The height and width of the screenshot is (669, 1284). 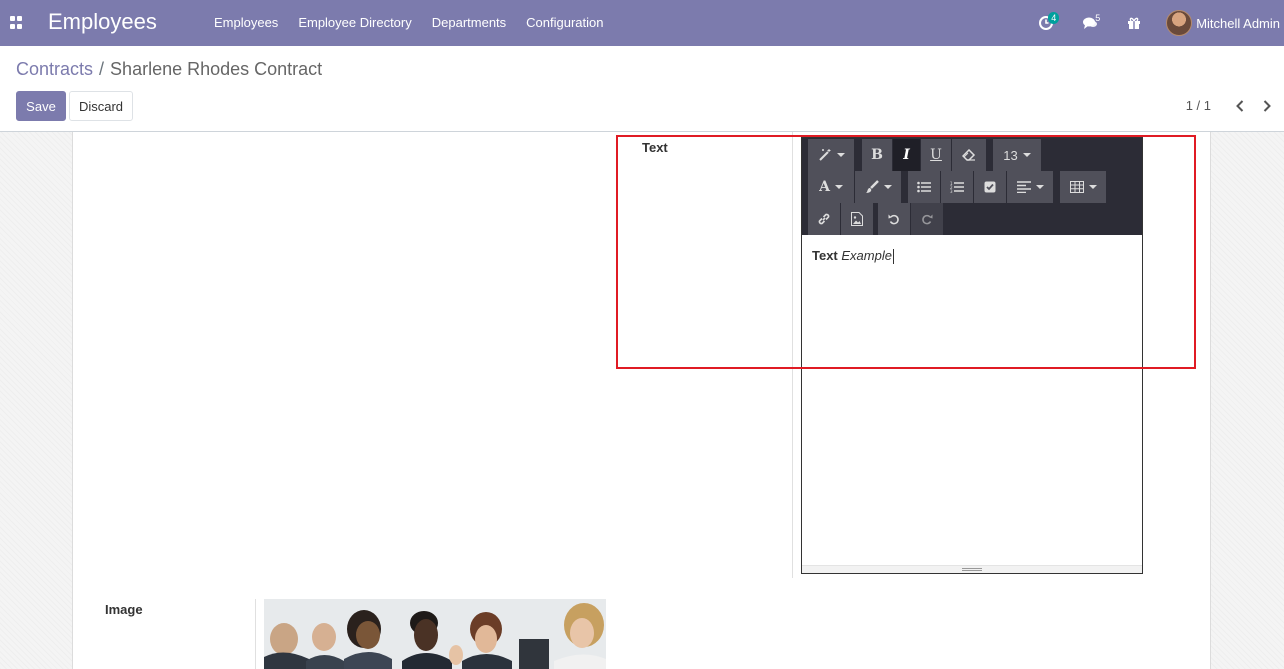 I want to click on pager-next-button, so click(x=1267, y=106).